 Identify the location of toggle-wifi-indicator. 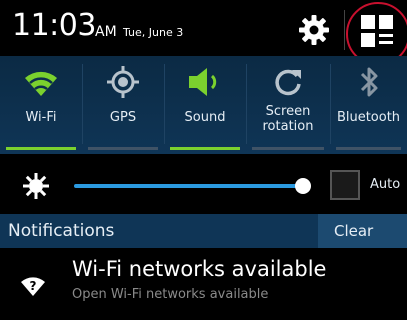
(41, 148).